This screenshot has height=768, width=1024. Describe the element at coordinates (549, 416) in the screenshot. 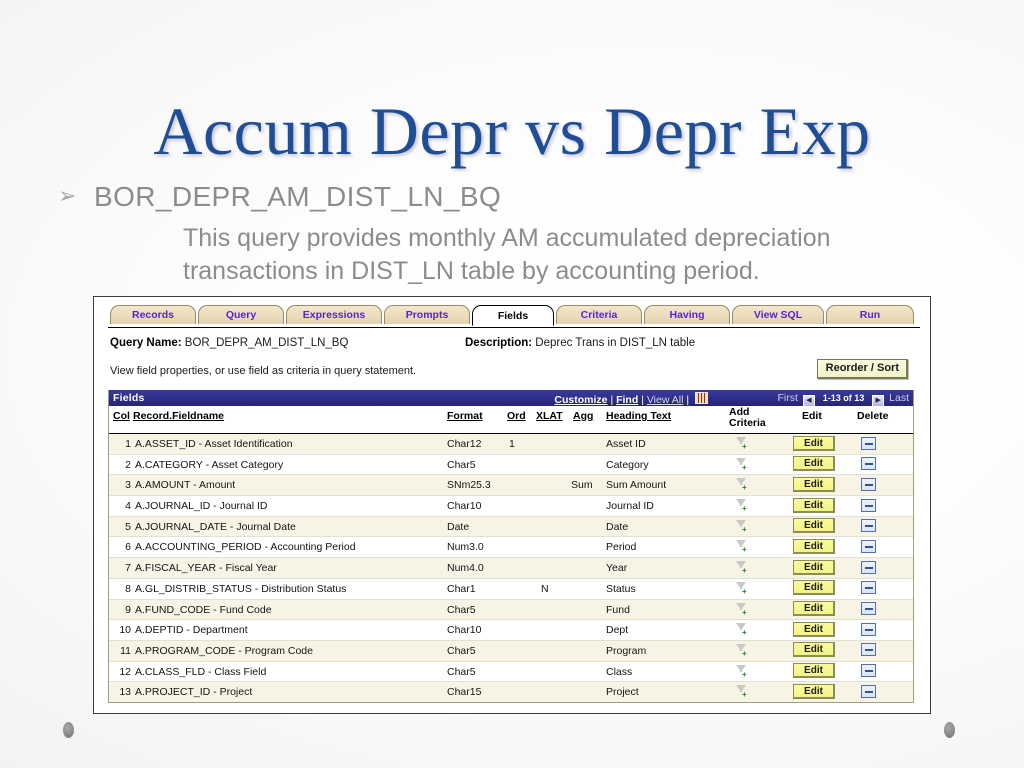

I see `column-header-xlat: XLAT` at that location.